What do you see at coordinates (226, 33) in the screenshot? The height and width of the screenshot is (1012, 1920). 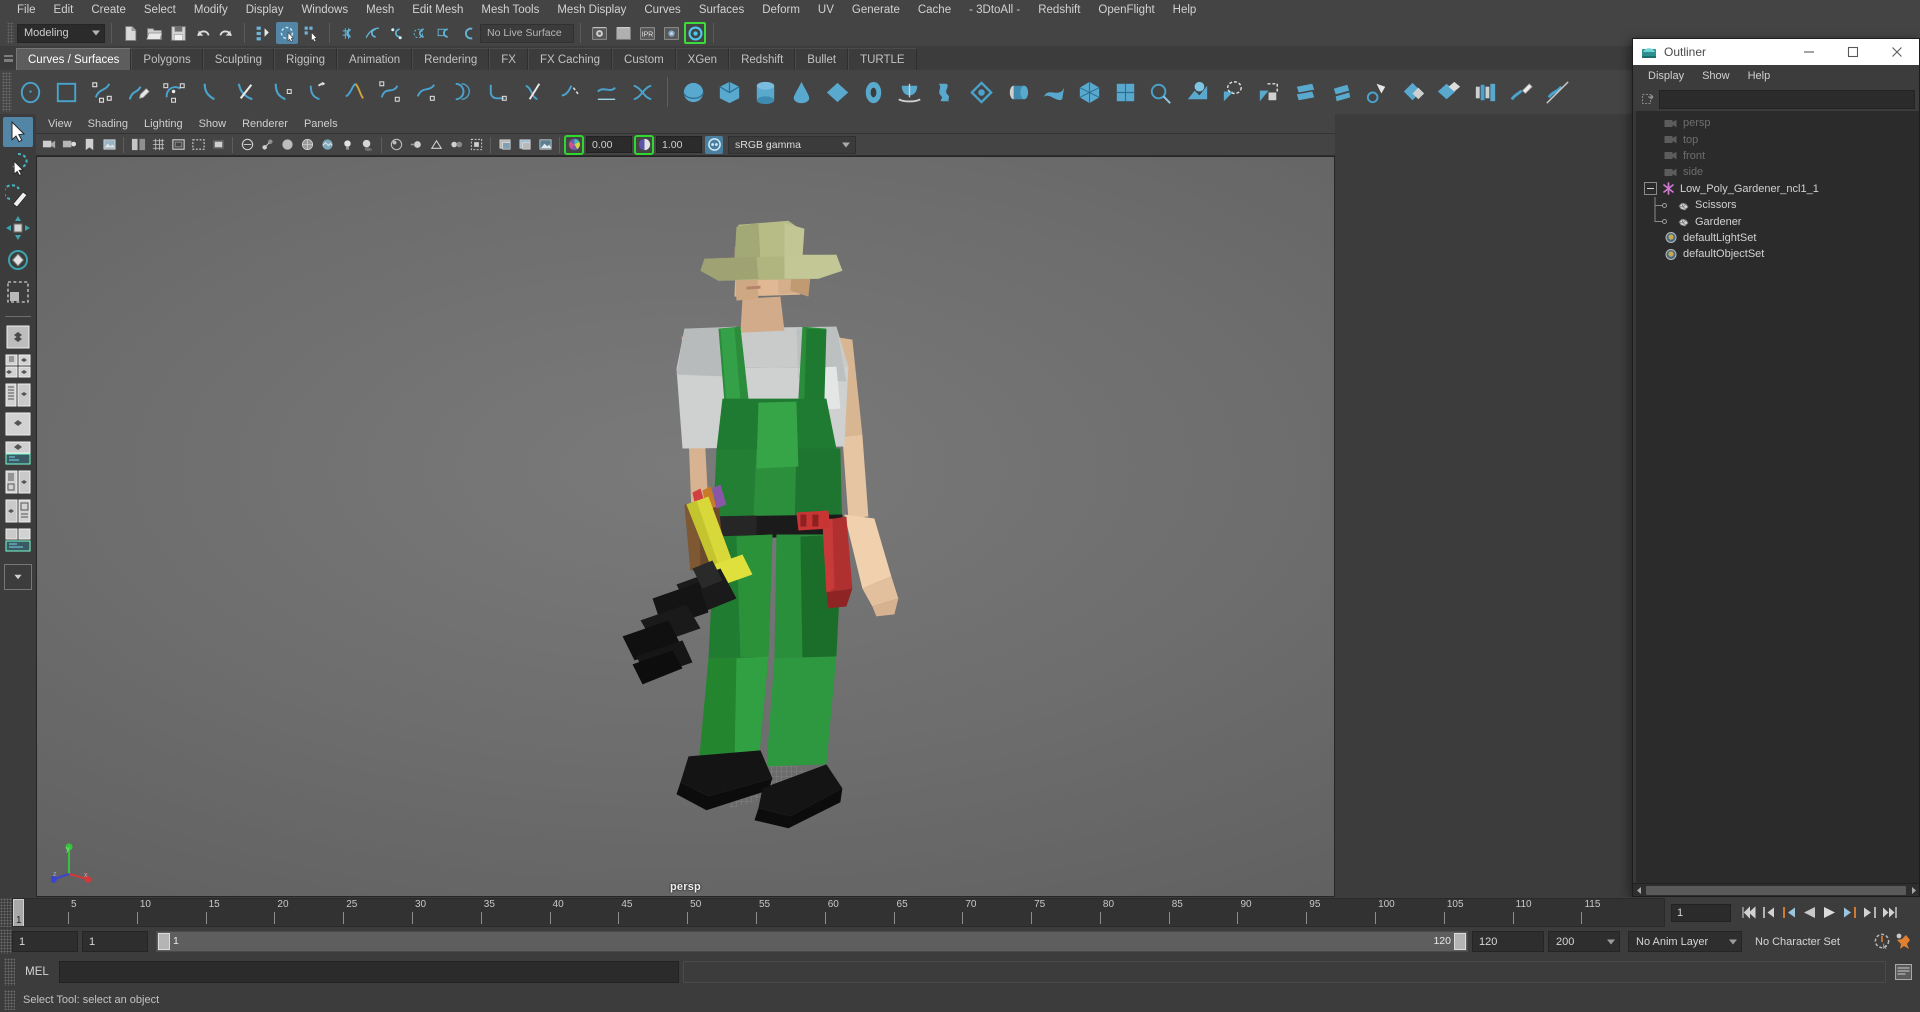 I see `redo-icon` at bounding box center [226, 33].